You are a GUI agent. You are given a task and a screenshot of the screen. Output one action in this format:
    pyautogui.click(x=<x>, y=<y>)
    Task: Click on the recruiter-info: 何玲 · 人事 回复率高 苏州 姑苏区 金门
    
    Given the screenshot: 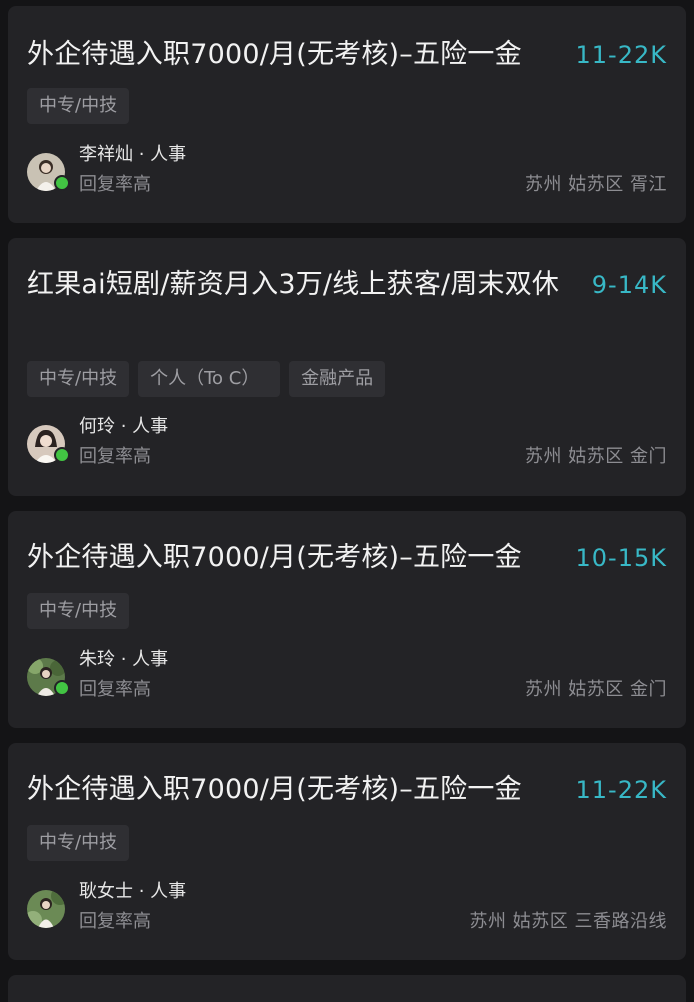 What is the action you would take?
    pyautogui.click(x=347, y=444)
    